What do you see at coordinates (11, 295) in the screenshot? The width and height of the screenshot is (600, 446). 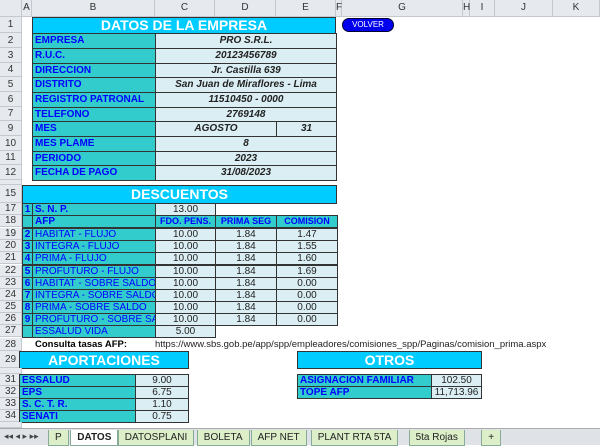 I see `row-header: 24` at bounding box center [11, 295].